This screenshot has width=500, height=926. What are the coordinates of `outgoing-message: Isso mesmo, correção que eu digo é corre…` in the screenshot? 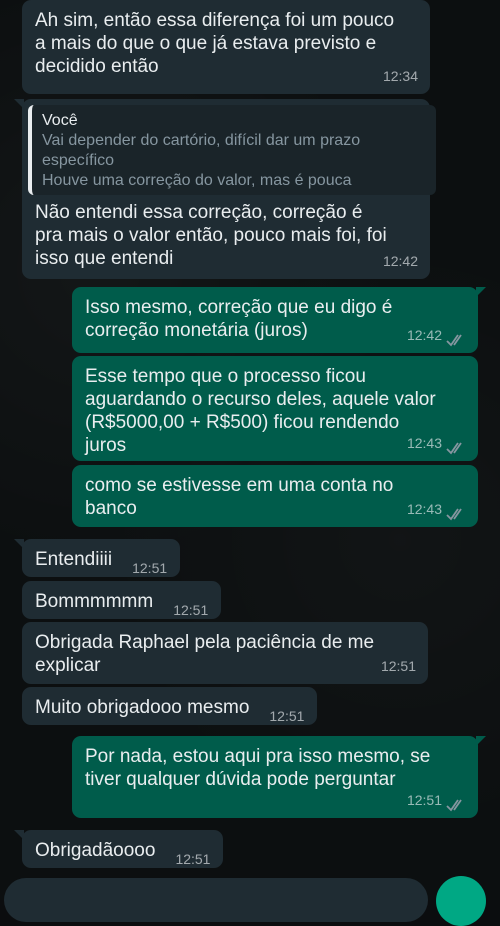 It's located at (279, 320).